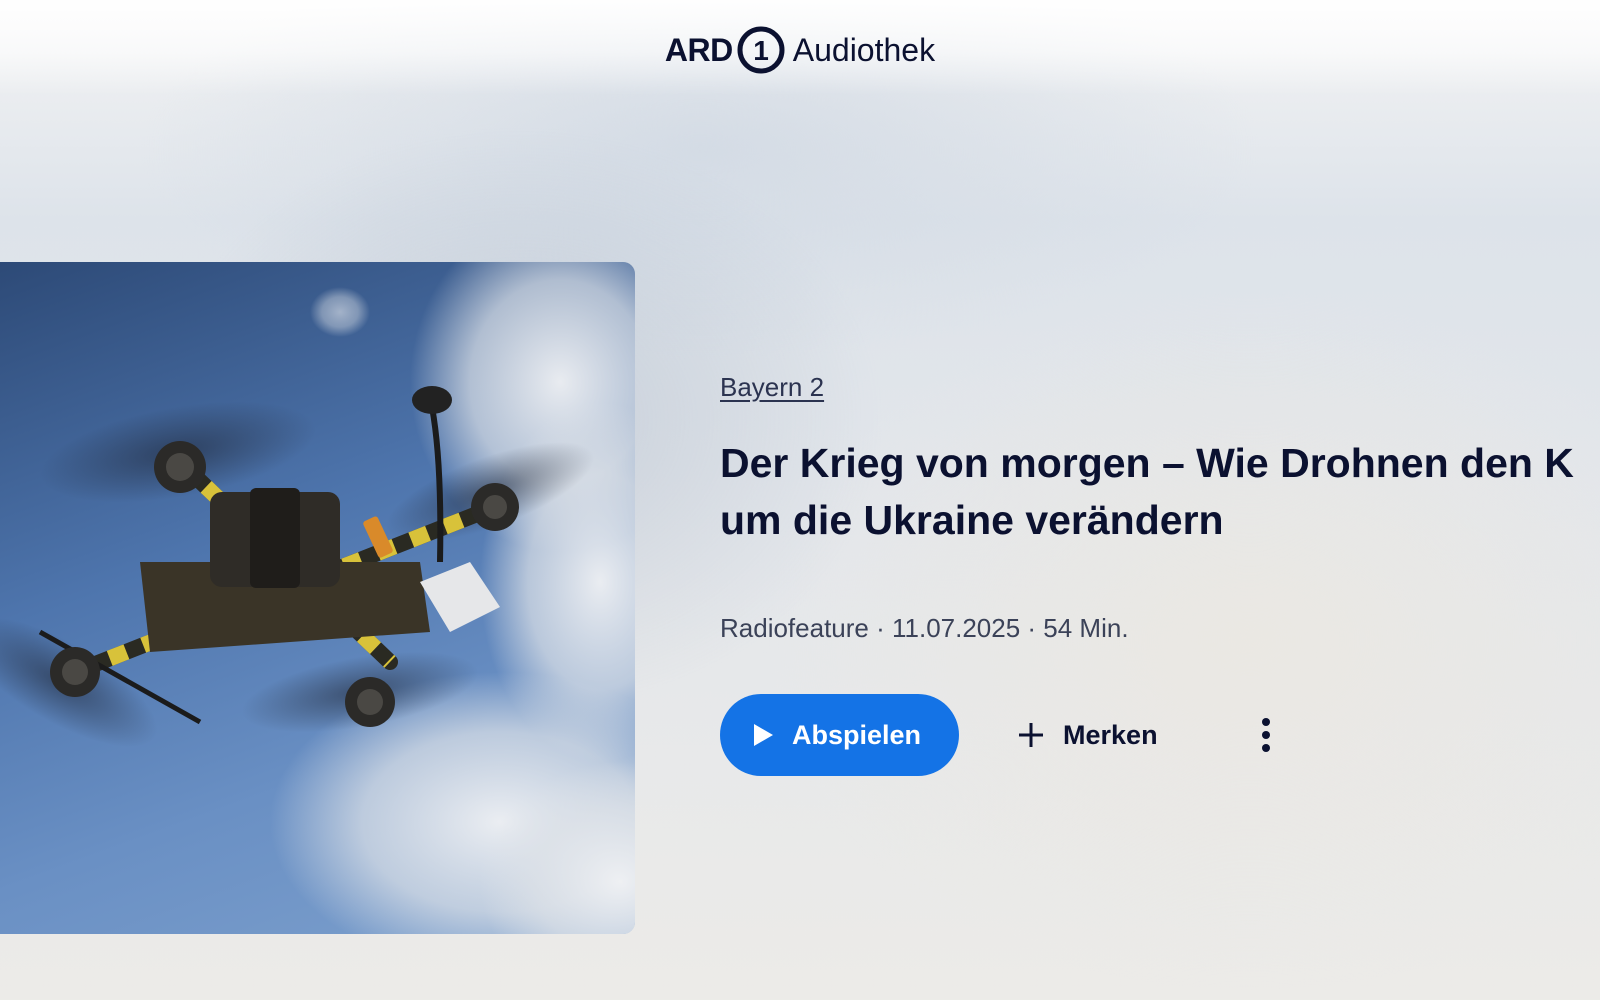  Describe the element at coordinates (698, 49) in the screenshot. I see `logo-ard-text: ARD` at that location.